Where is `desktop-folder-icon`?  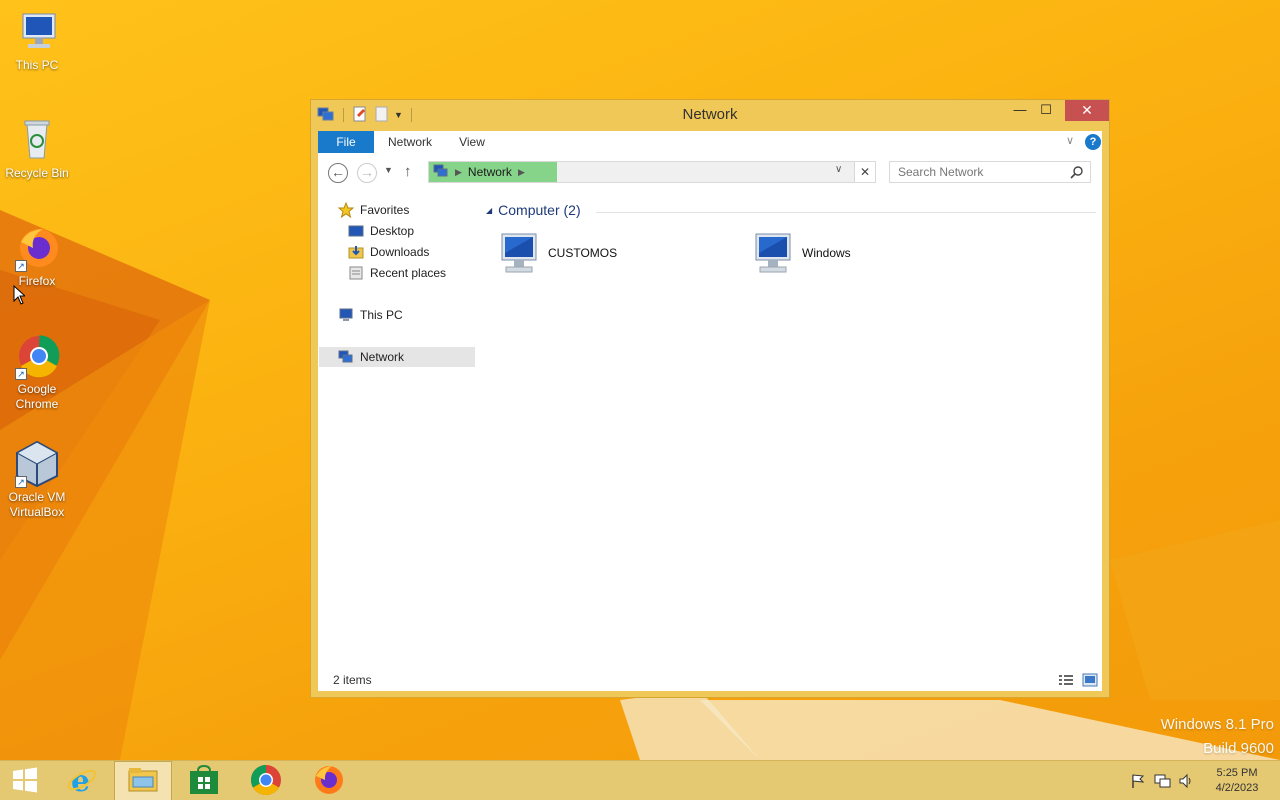 desktop-folder-icon is located at coordinates (356, 231).